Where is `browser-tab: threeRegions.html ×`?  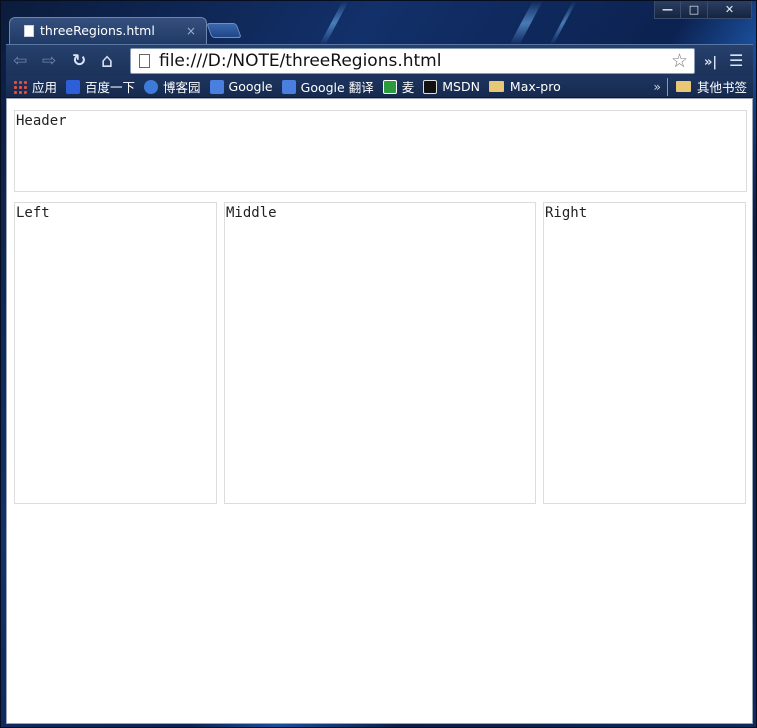 browser-tab: threeRegions.html × is located at coordinates (108, 30).